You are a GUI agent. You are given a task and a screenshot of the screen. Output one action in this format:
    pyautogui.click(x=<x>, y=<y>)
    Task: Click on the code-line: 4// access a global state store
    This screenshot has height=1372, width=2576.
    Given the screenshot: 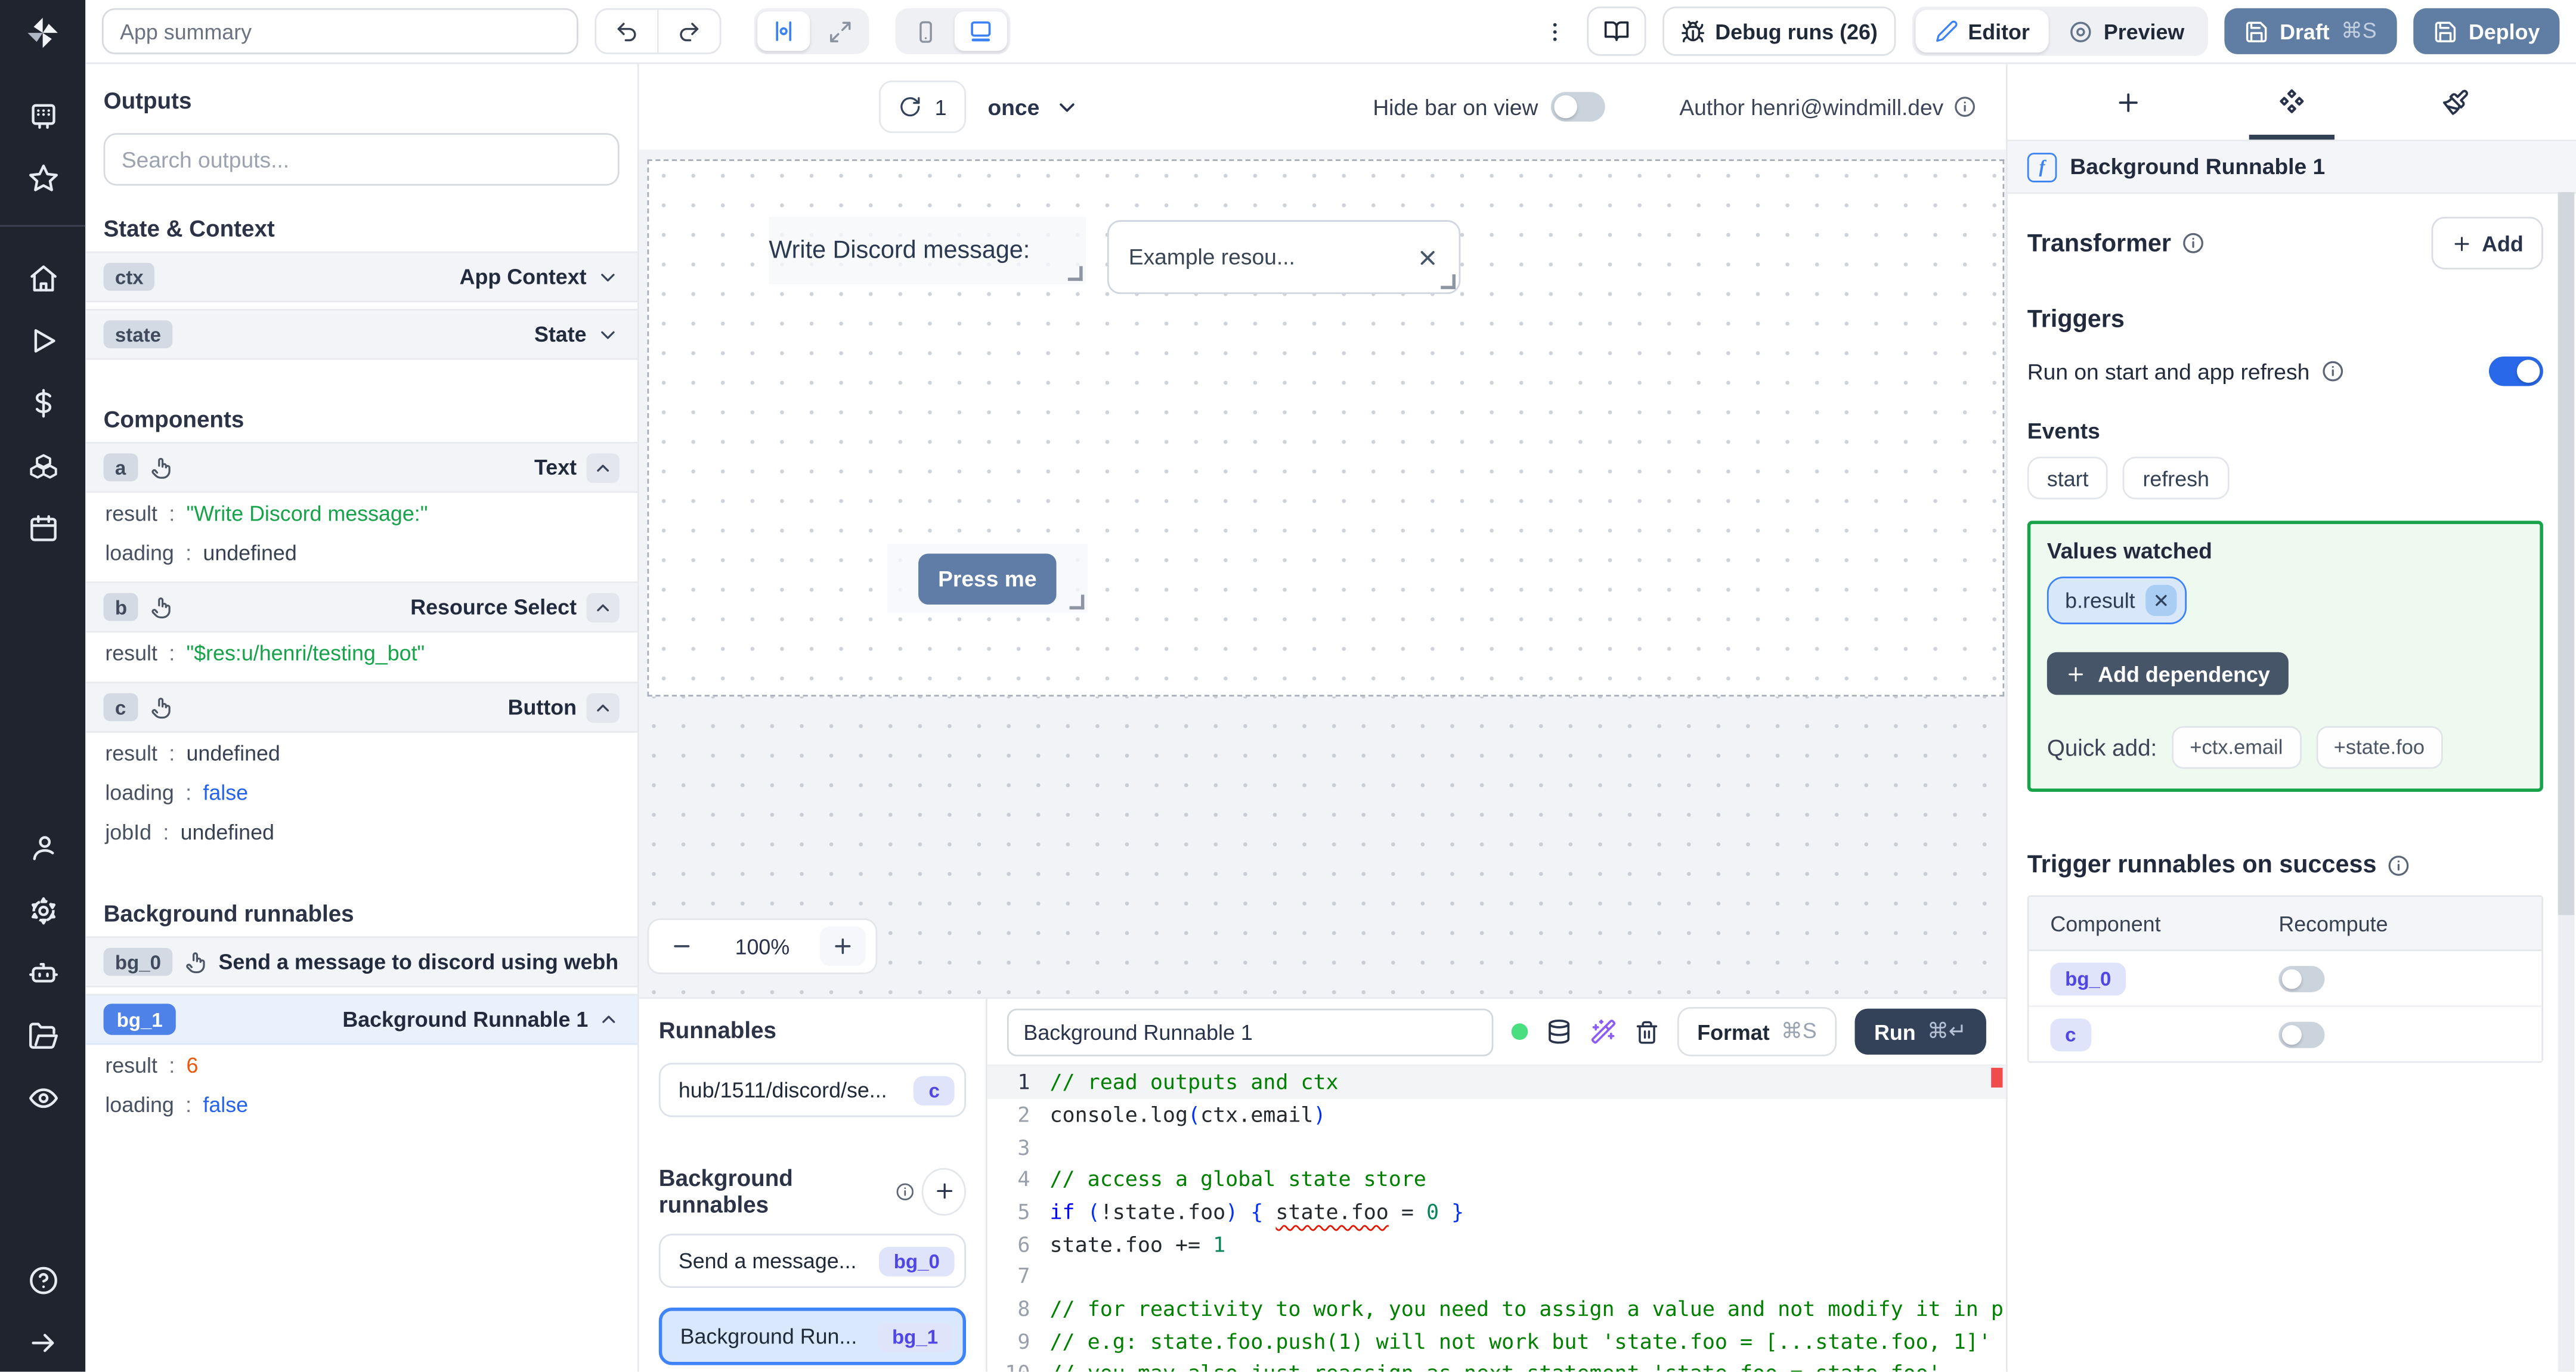 What is the action you would take?
    pyautogui.click(x=1497, y=1180)
    